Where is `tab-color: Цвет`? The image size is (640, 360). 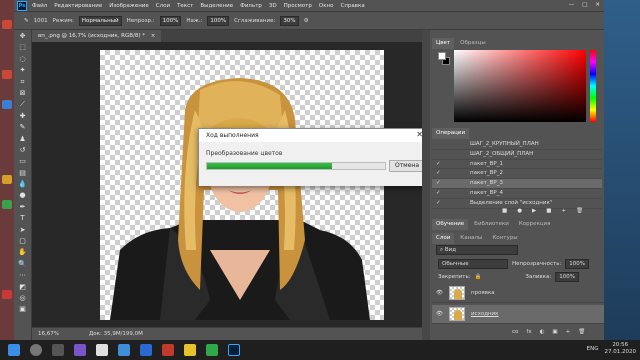 tab-color: Цвет is located at coordinates (443, 43).